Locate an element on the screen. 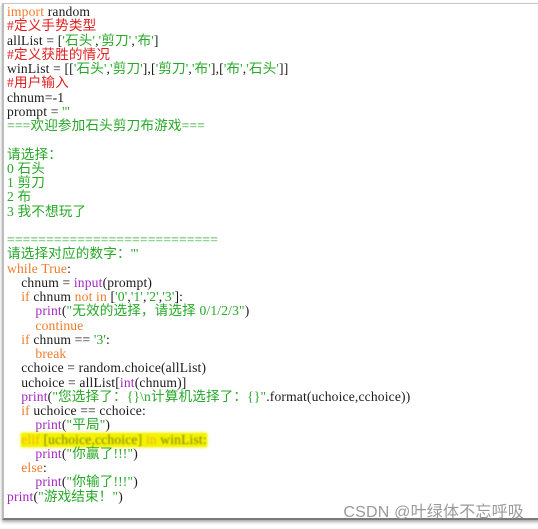 The image size is (538, 529). code-line: continue is located at coordinates (208, 325).